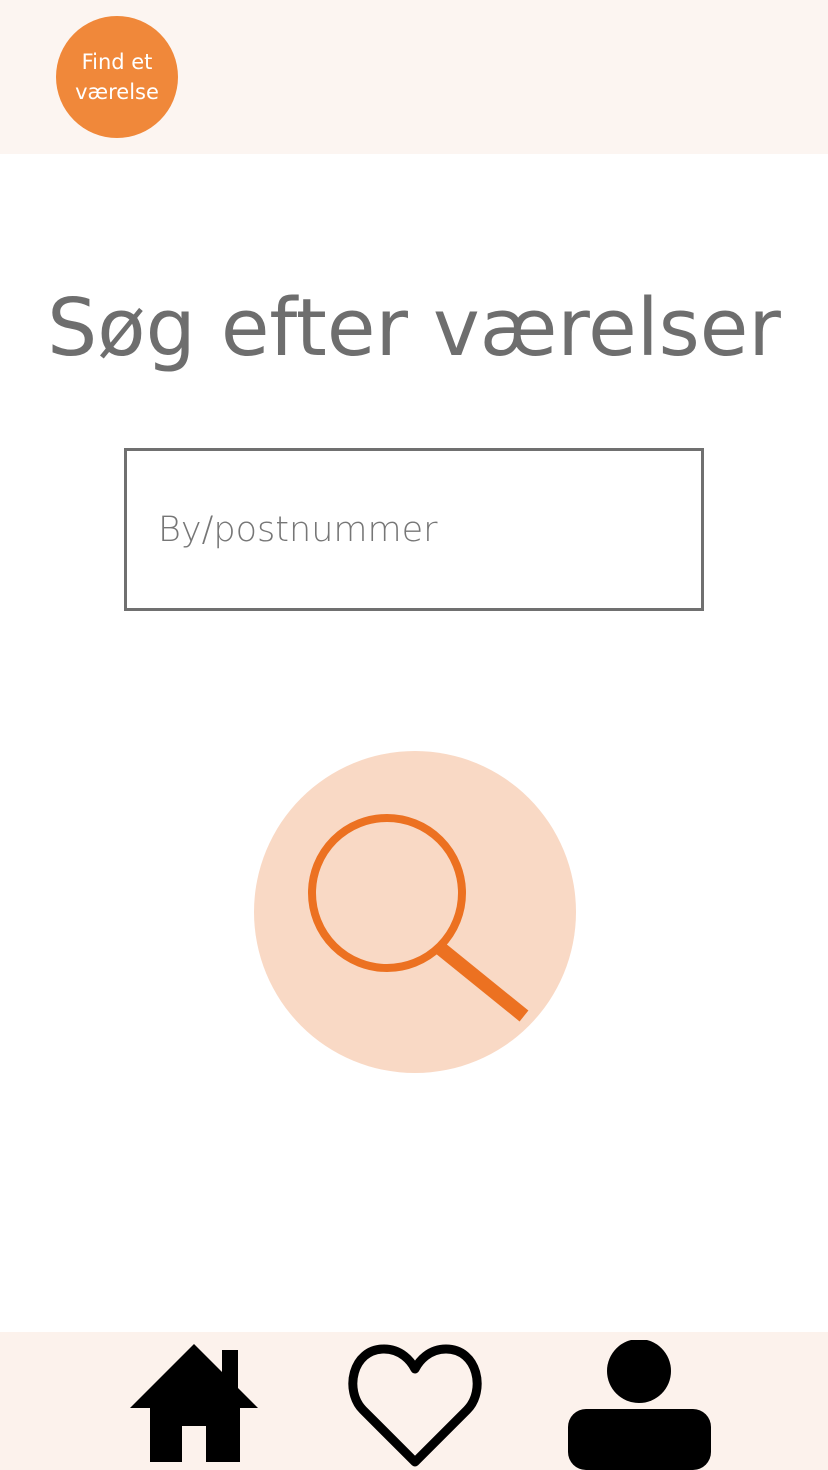 The width and height of the screenshot is (828, 1470). I want to click on nav-profile, so click(639, 1405).